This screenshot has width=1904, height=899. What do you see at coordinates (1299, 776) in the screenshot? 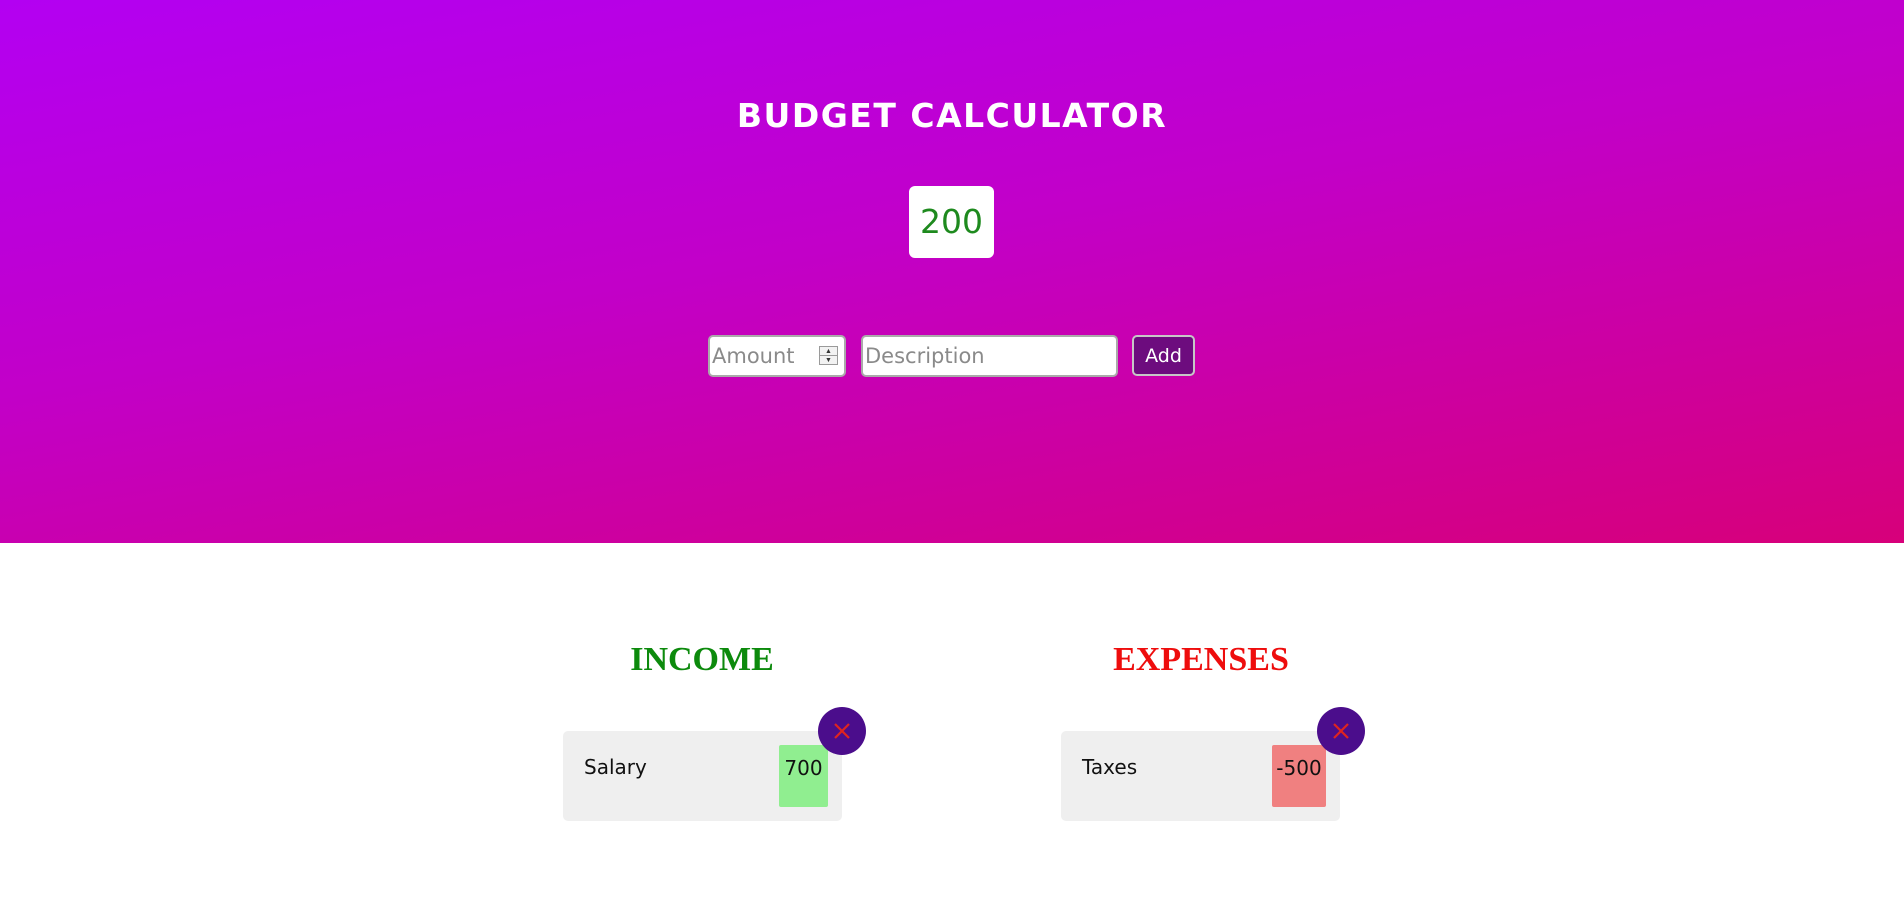
I see `expense-item-value: -500` at bounding box center [1299, 776].